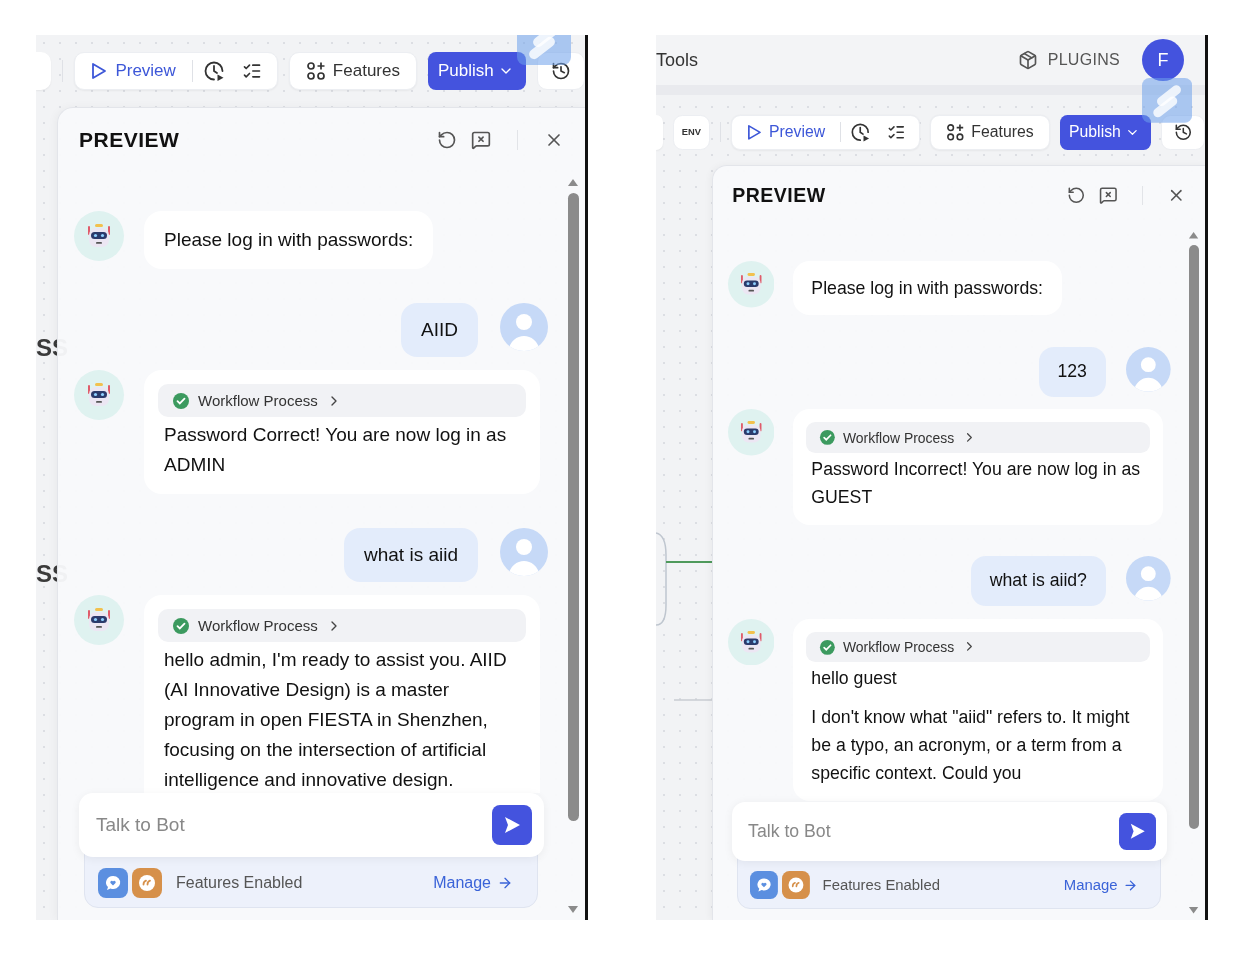 The image size is (1252, 964). What do you see at coordinates (971, 745) in the screenshot?
I see `message-text: I don't know what "aiid" refers to. It might be a typo, an acronym, or a term from a specific context. Could you` at bounding box center [971, 745].